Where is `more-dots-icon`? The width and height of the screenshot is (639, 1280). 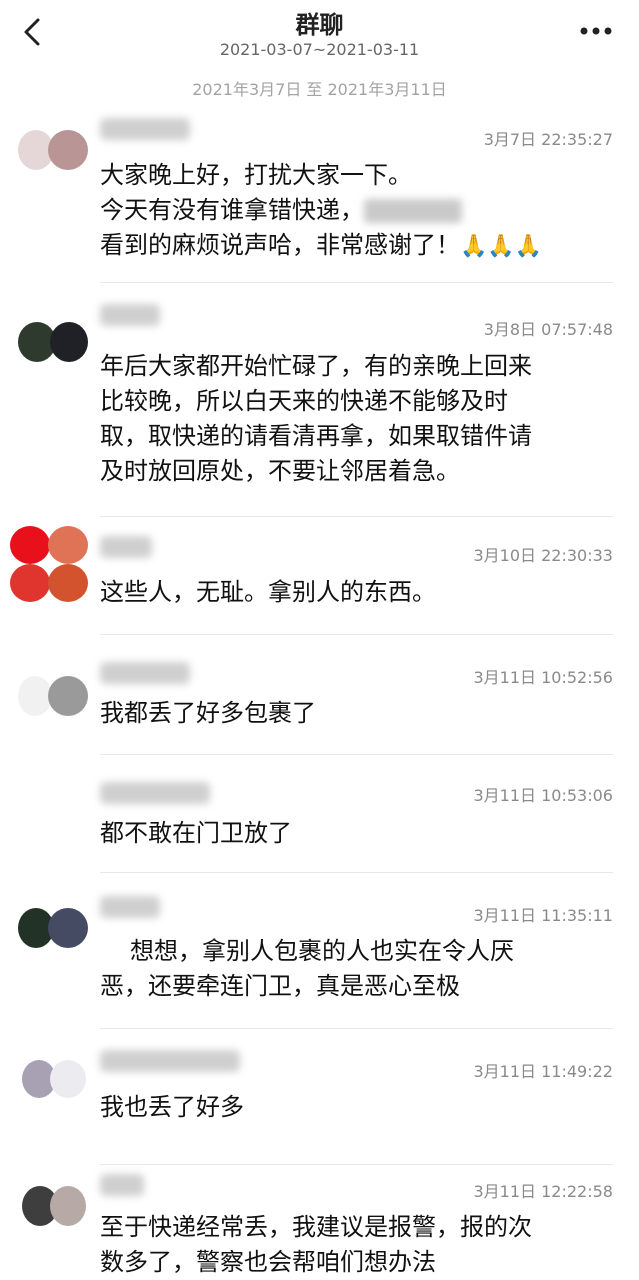
more-dots-icon is located at coordinates (596, 31).